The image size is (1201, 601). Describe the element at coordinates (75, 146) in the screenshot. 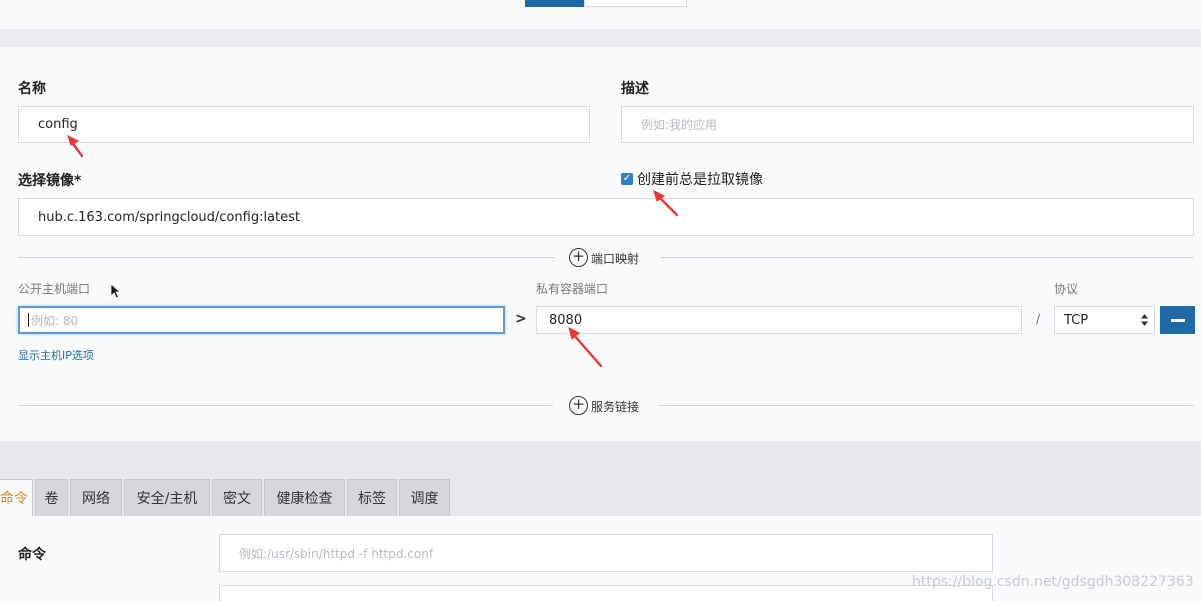

I see `arrow-to-name` at that location.